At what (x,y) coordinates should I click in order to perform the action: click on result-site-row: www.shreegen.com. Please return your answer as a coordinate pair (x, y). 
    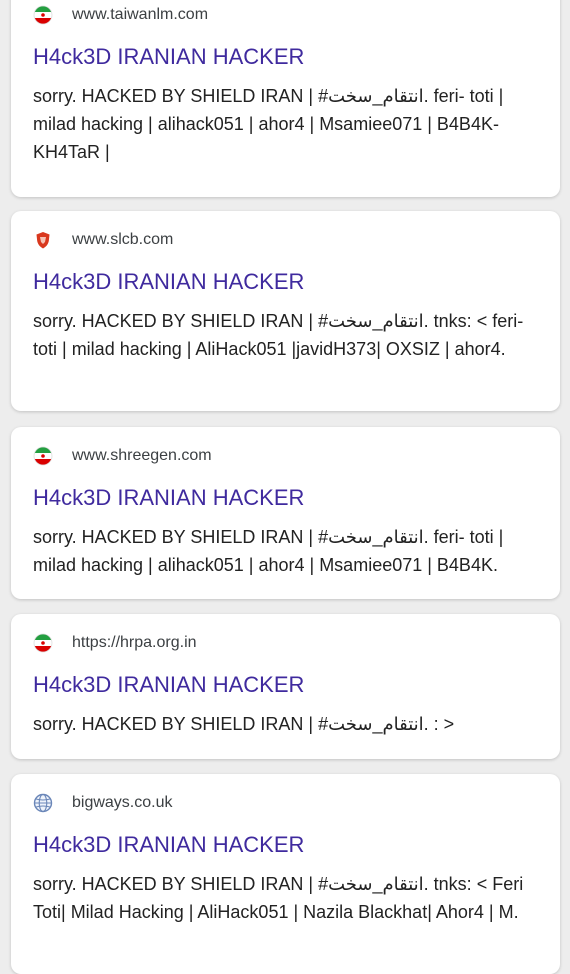
    Looking at the image, I should click on (122, 456).